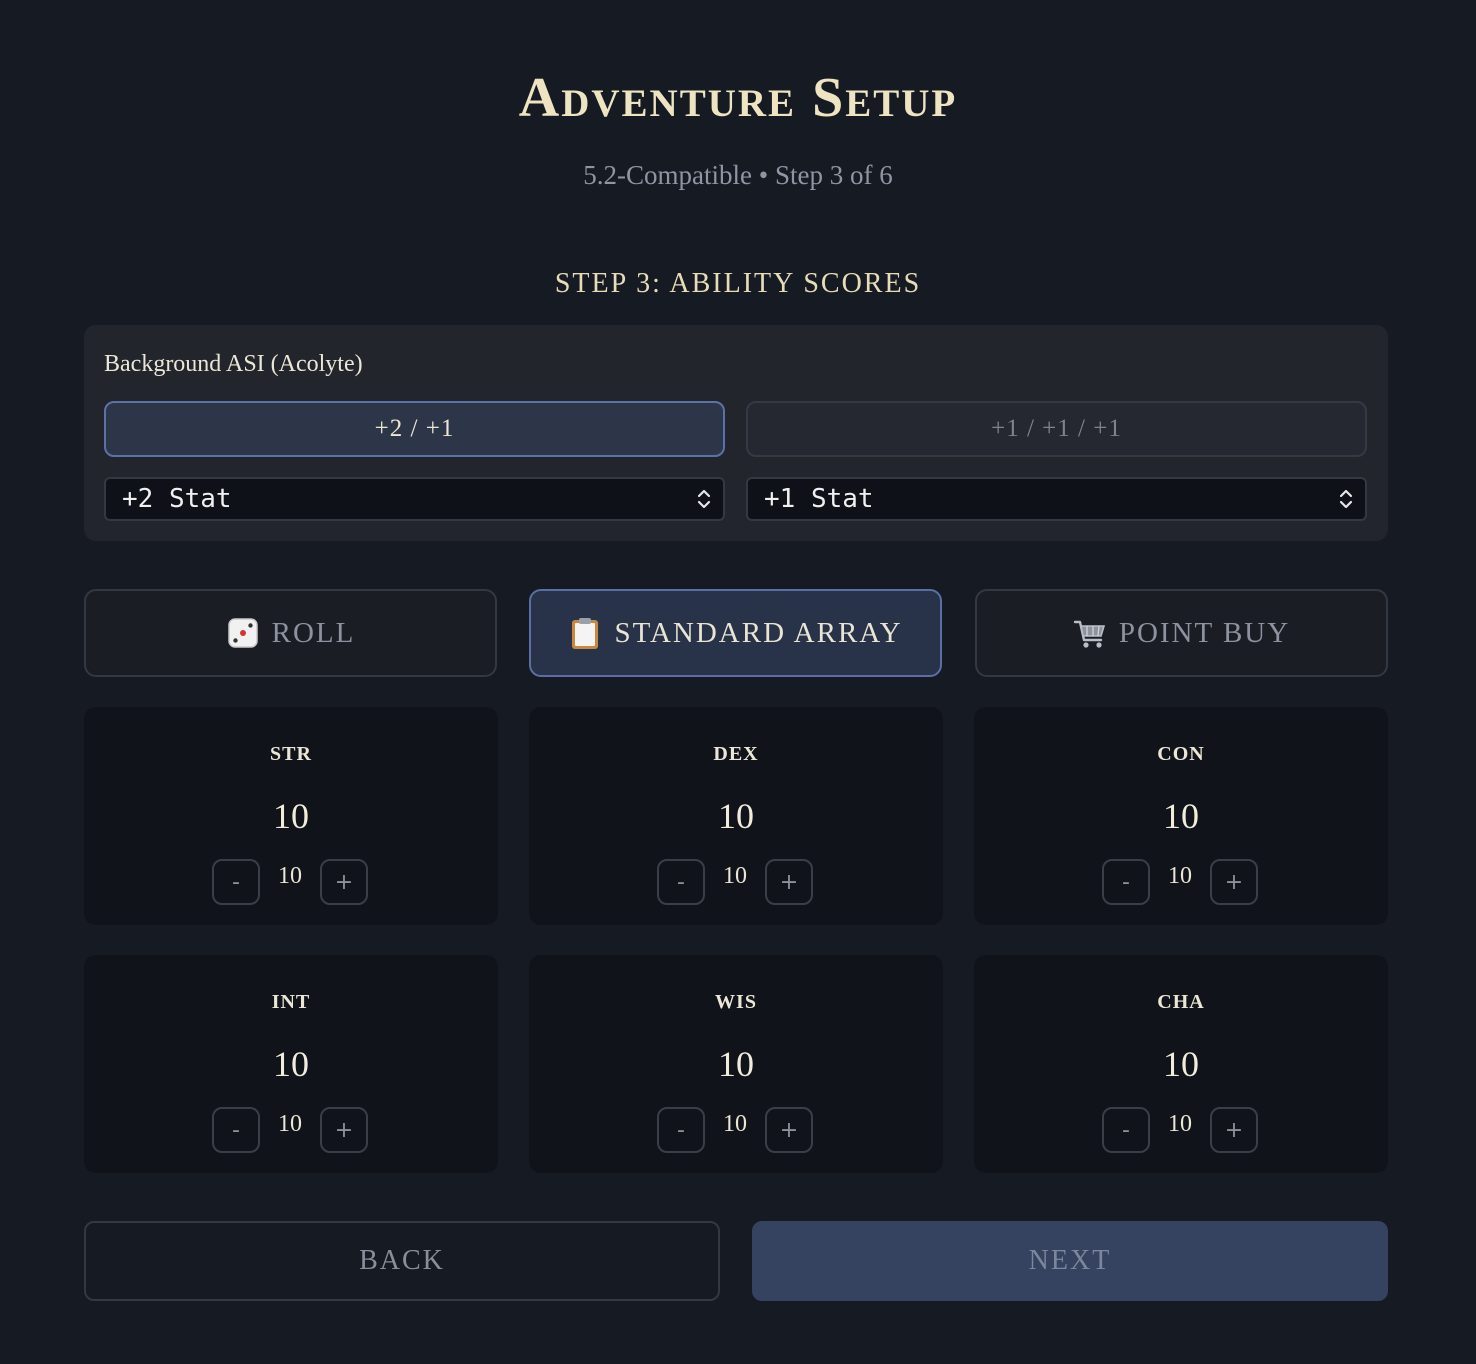 Image resolution: width=1476 pixels, height=1364 pixels. I want to click on ability-name: CON, so click(1181, 754).